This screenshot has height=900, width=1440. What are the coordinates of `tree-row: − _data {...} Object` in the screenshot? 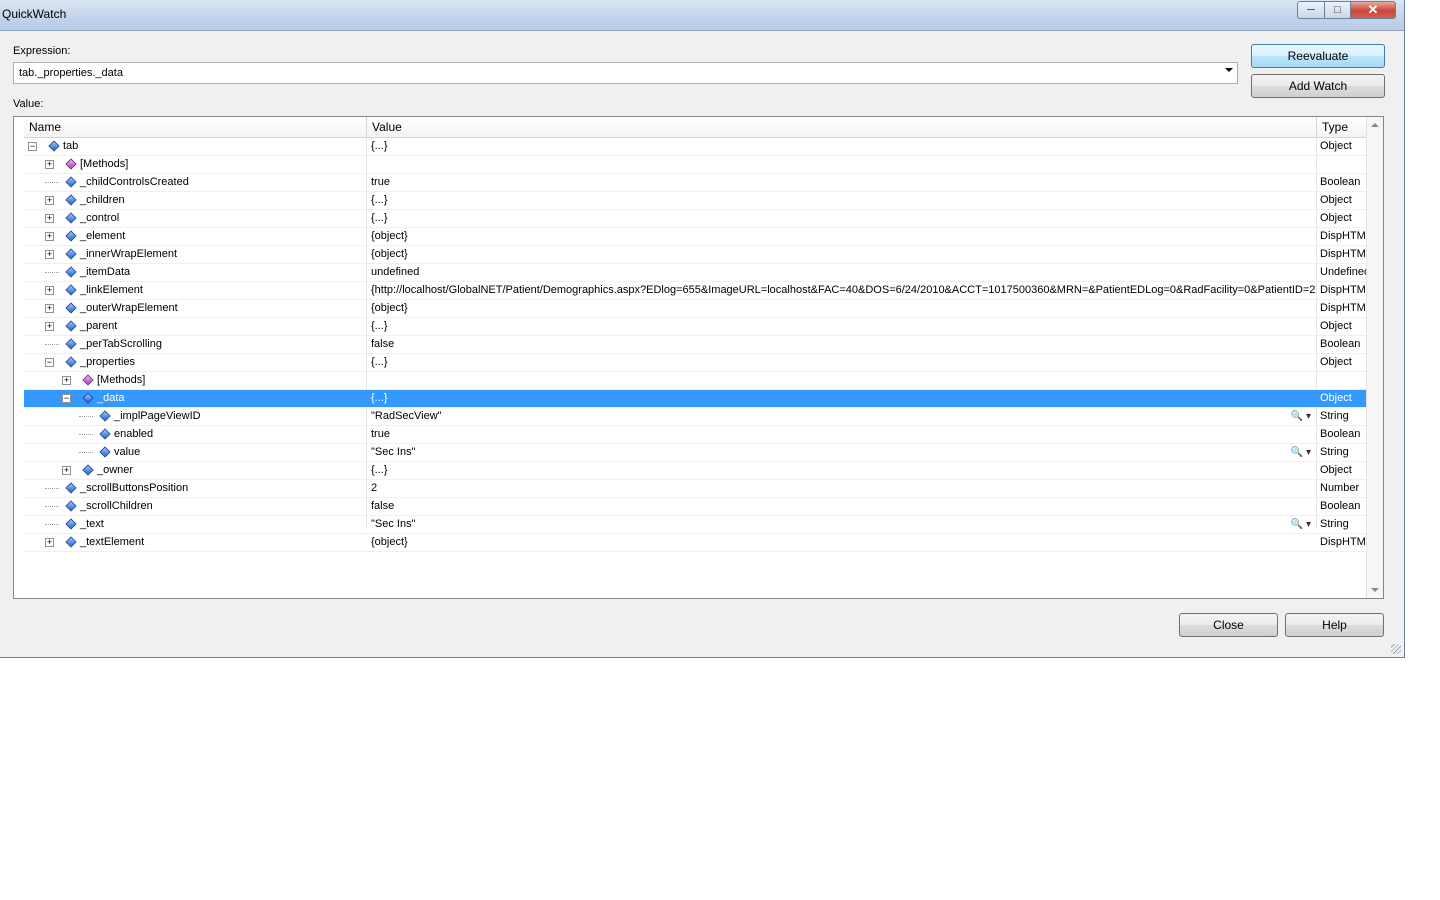 It's located at (695, 399).